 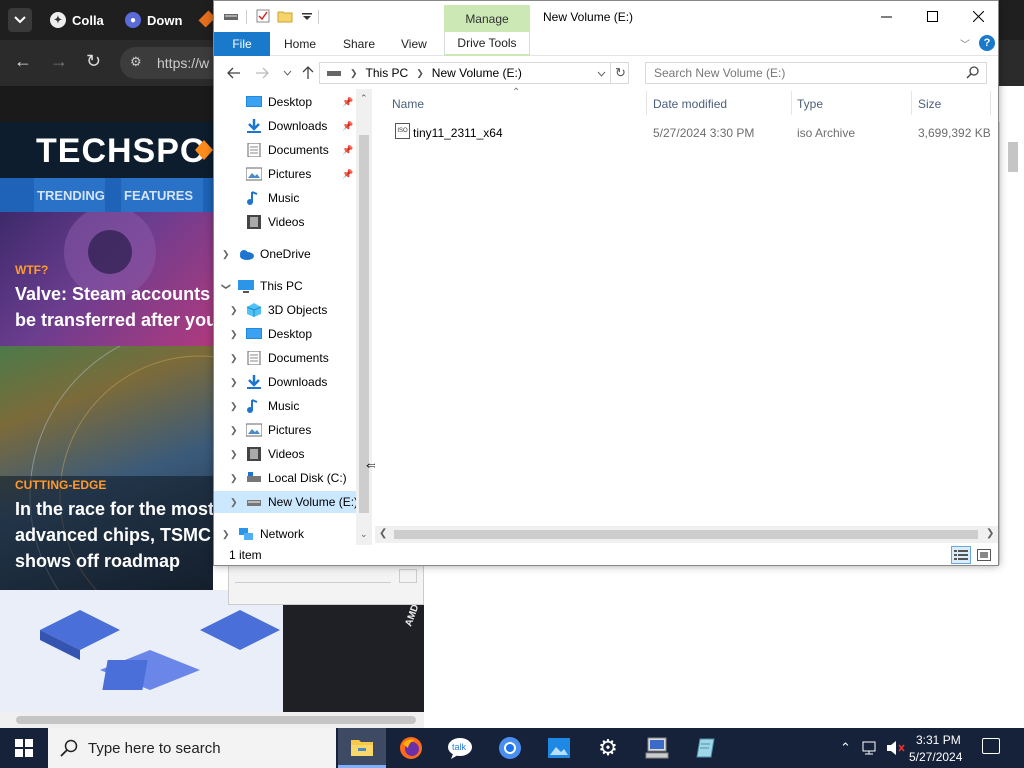 What do you see at coordinates (153, 20) in the screenshot?
I see `browser-tab-download: ● Down` at bounding box center [153, 20].